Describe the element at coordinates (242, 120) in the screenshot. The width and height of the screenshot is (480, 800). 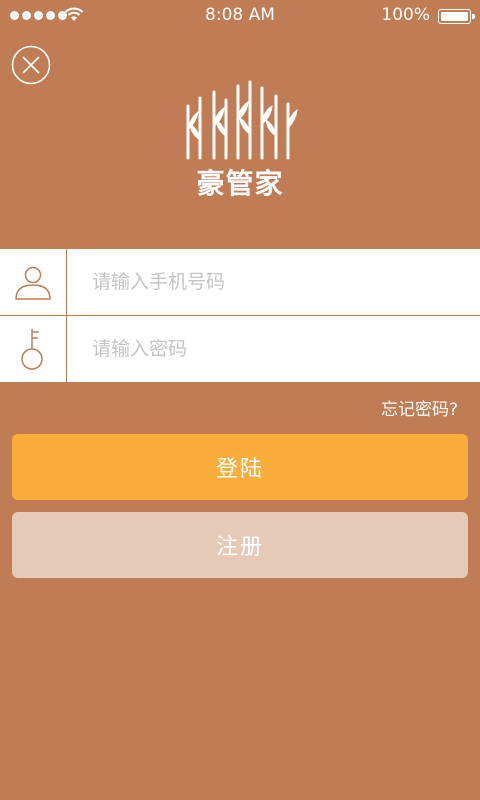
I see `wheat-stalks-logo-icon` at that location.